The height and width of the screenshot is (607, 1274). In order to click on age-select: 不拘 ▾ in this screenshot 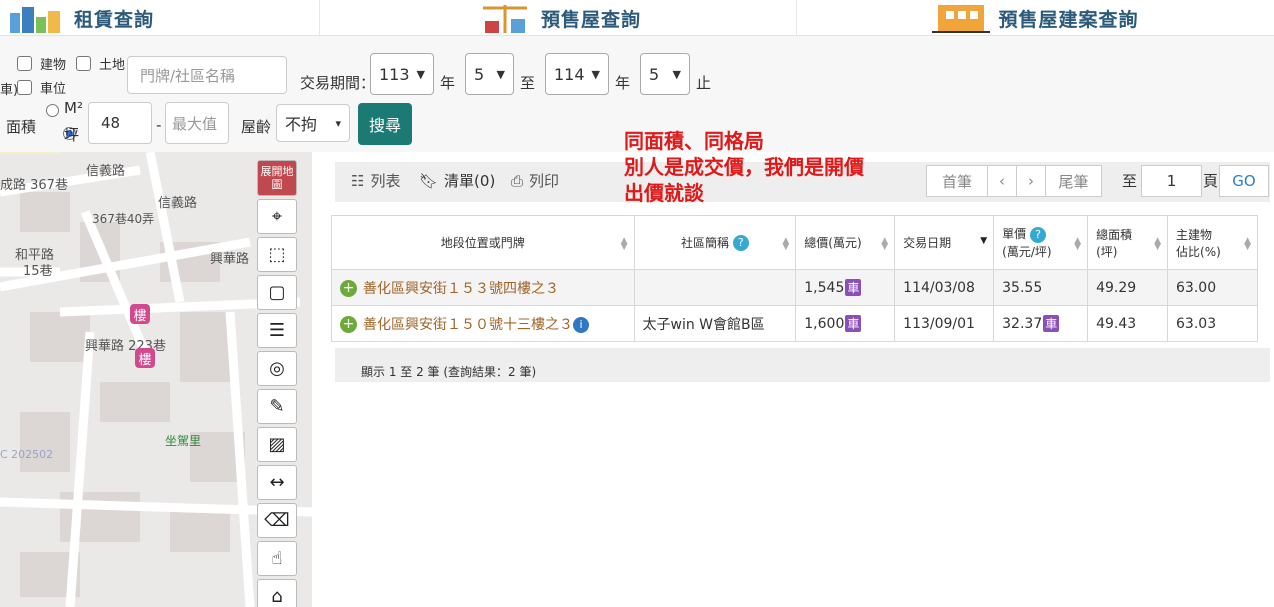, I will do `click(313, 123)`.